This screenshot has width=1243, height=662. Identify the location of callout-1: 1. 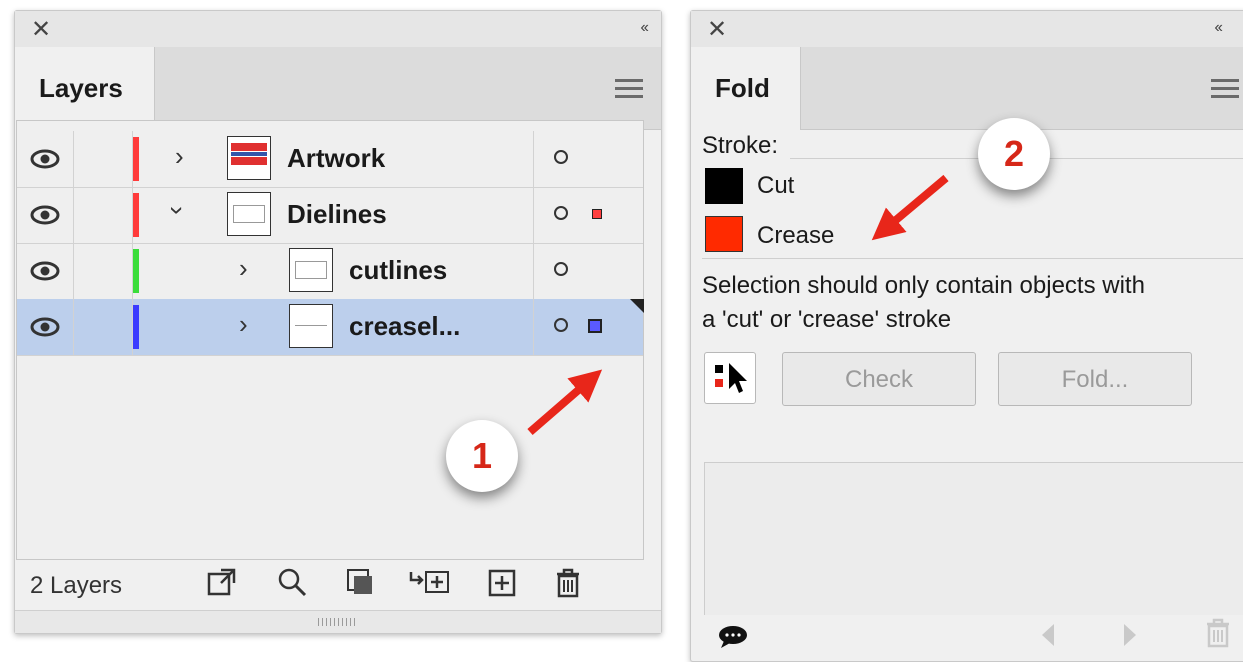
(482, 456).